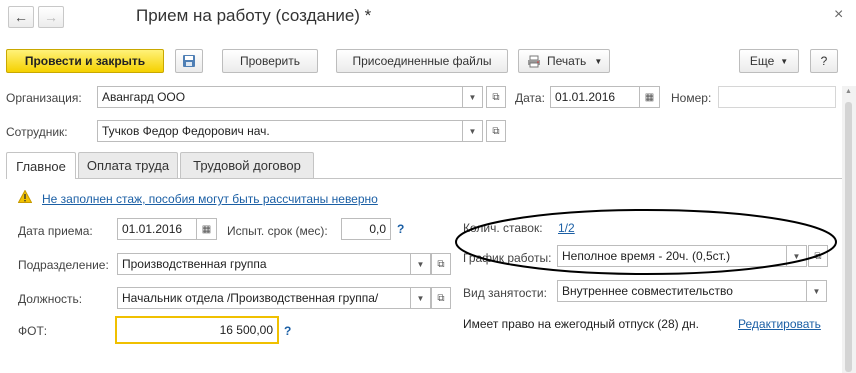 This screenshot has width=856, height=373. Describe the element at coordinates (85, 61) in the screenshot. I see `post-and-close-button: Провести и закрыть` at that location.